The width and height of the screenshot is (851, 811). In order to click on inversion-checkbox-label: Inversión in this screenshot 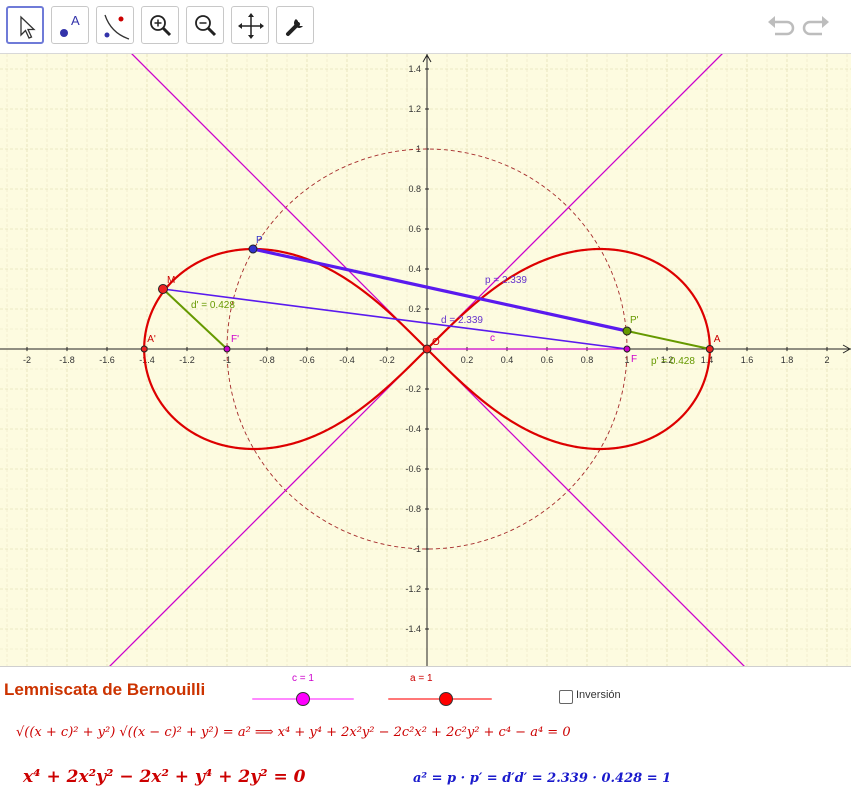, I will do `click(598, 695)`.